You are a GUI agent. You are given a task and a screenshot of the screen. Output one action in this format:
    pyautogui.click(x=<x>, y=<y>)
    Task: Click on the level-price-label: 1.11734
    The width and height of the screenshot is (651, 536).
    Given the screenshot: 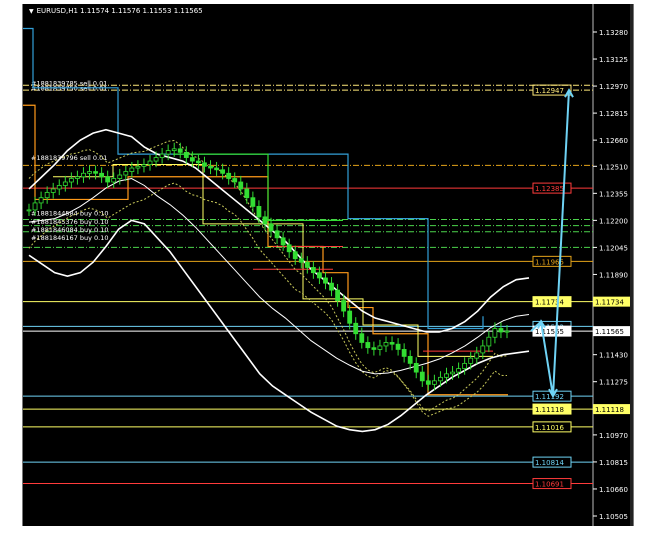 What is the action you would take?
    pyautogui.click(x=549, y=303)
    